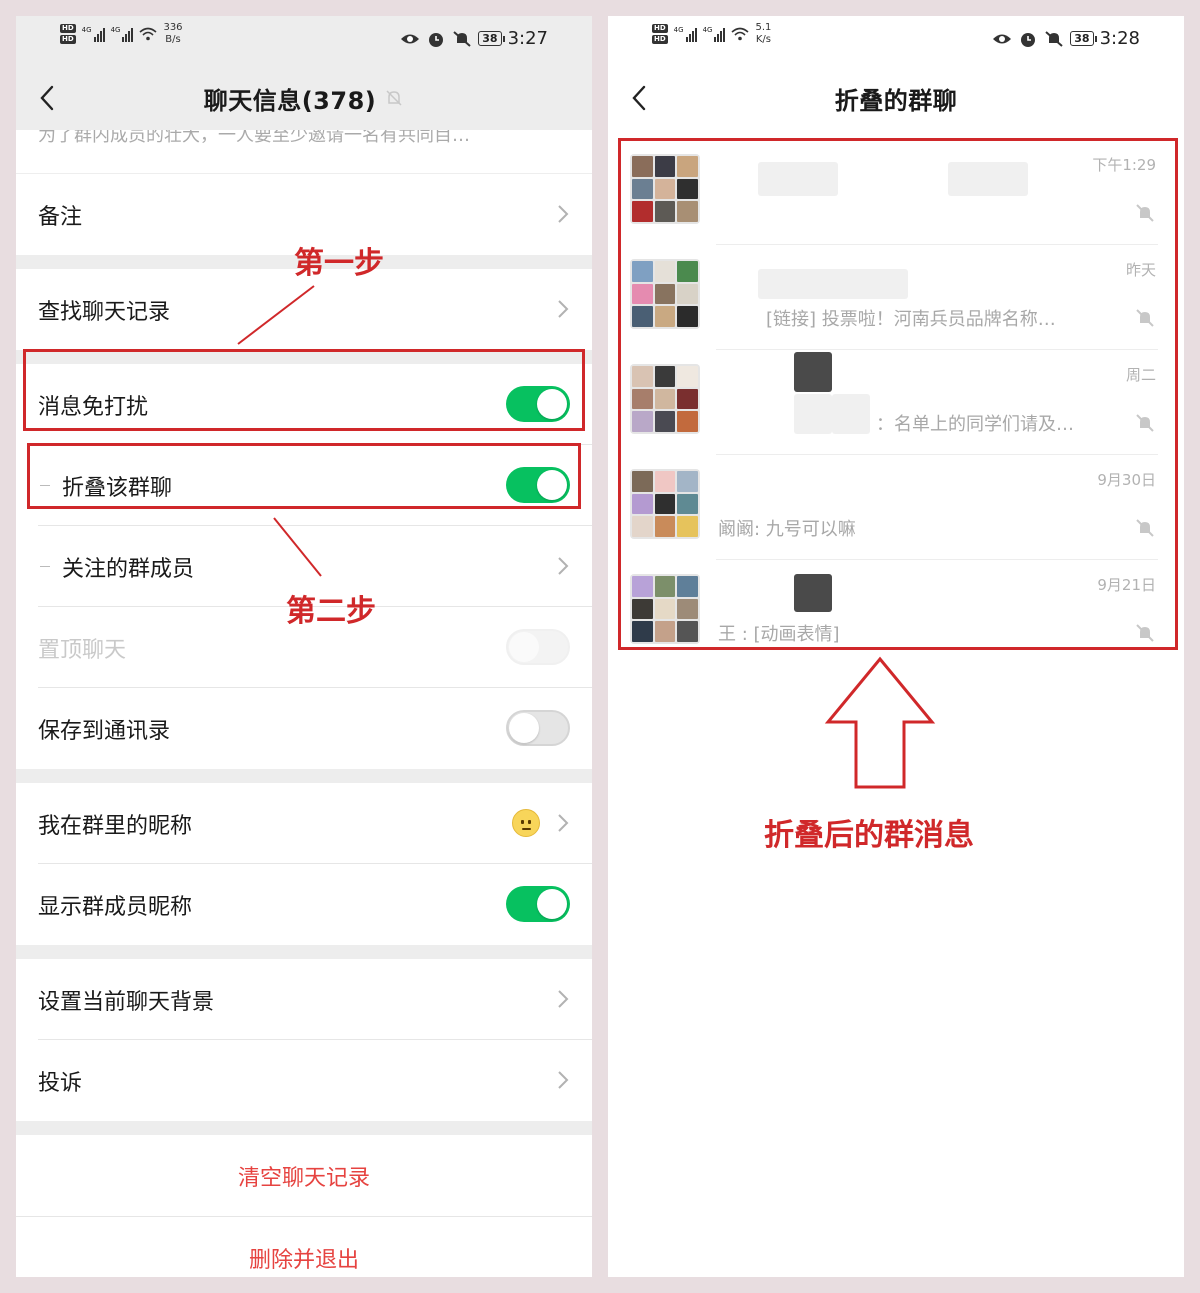 The image size is (1200, 1293). What do you see at coordinates (304, 1247) in the screenshot?
I see `delete-exit-button: 删除并退出` at bounding box center [304, 1247].